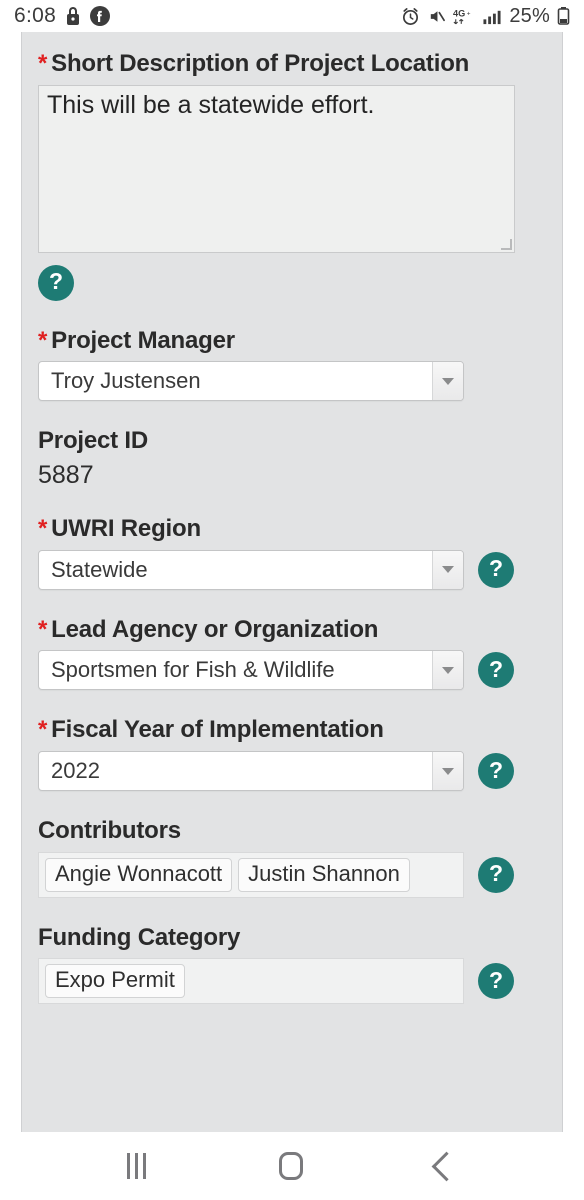  I want to click on chip-item: Angie Wonnacott, so click(139, 874).